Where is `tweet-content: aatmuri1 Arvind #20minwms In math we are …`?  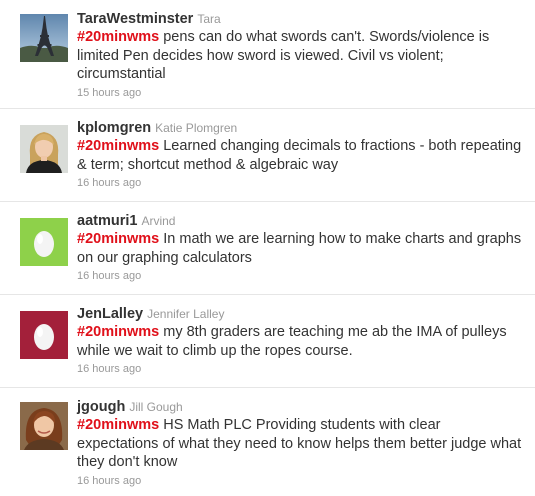 tweet-content: aatmuri1 Arvind #20minwms In math we are … is located at coordinates (299, 248).